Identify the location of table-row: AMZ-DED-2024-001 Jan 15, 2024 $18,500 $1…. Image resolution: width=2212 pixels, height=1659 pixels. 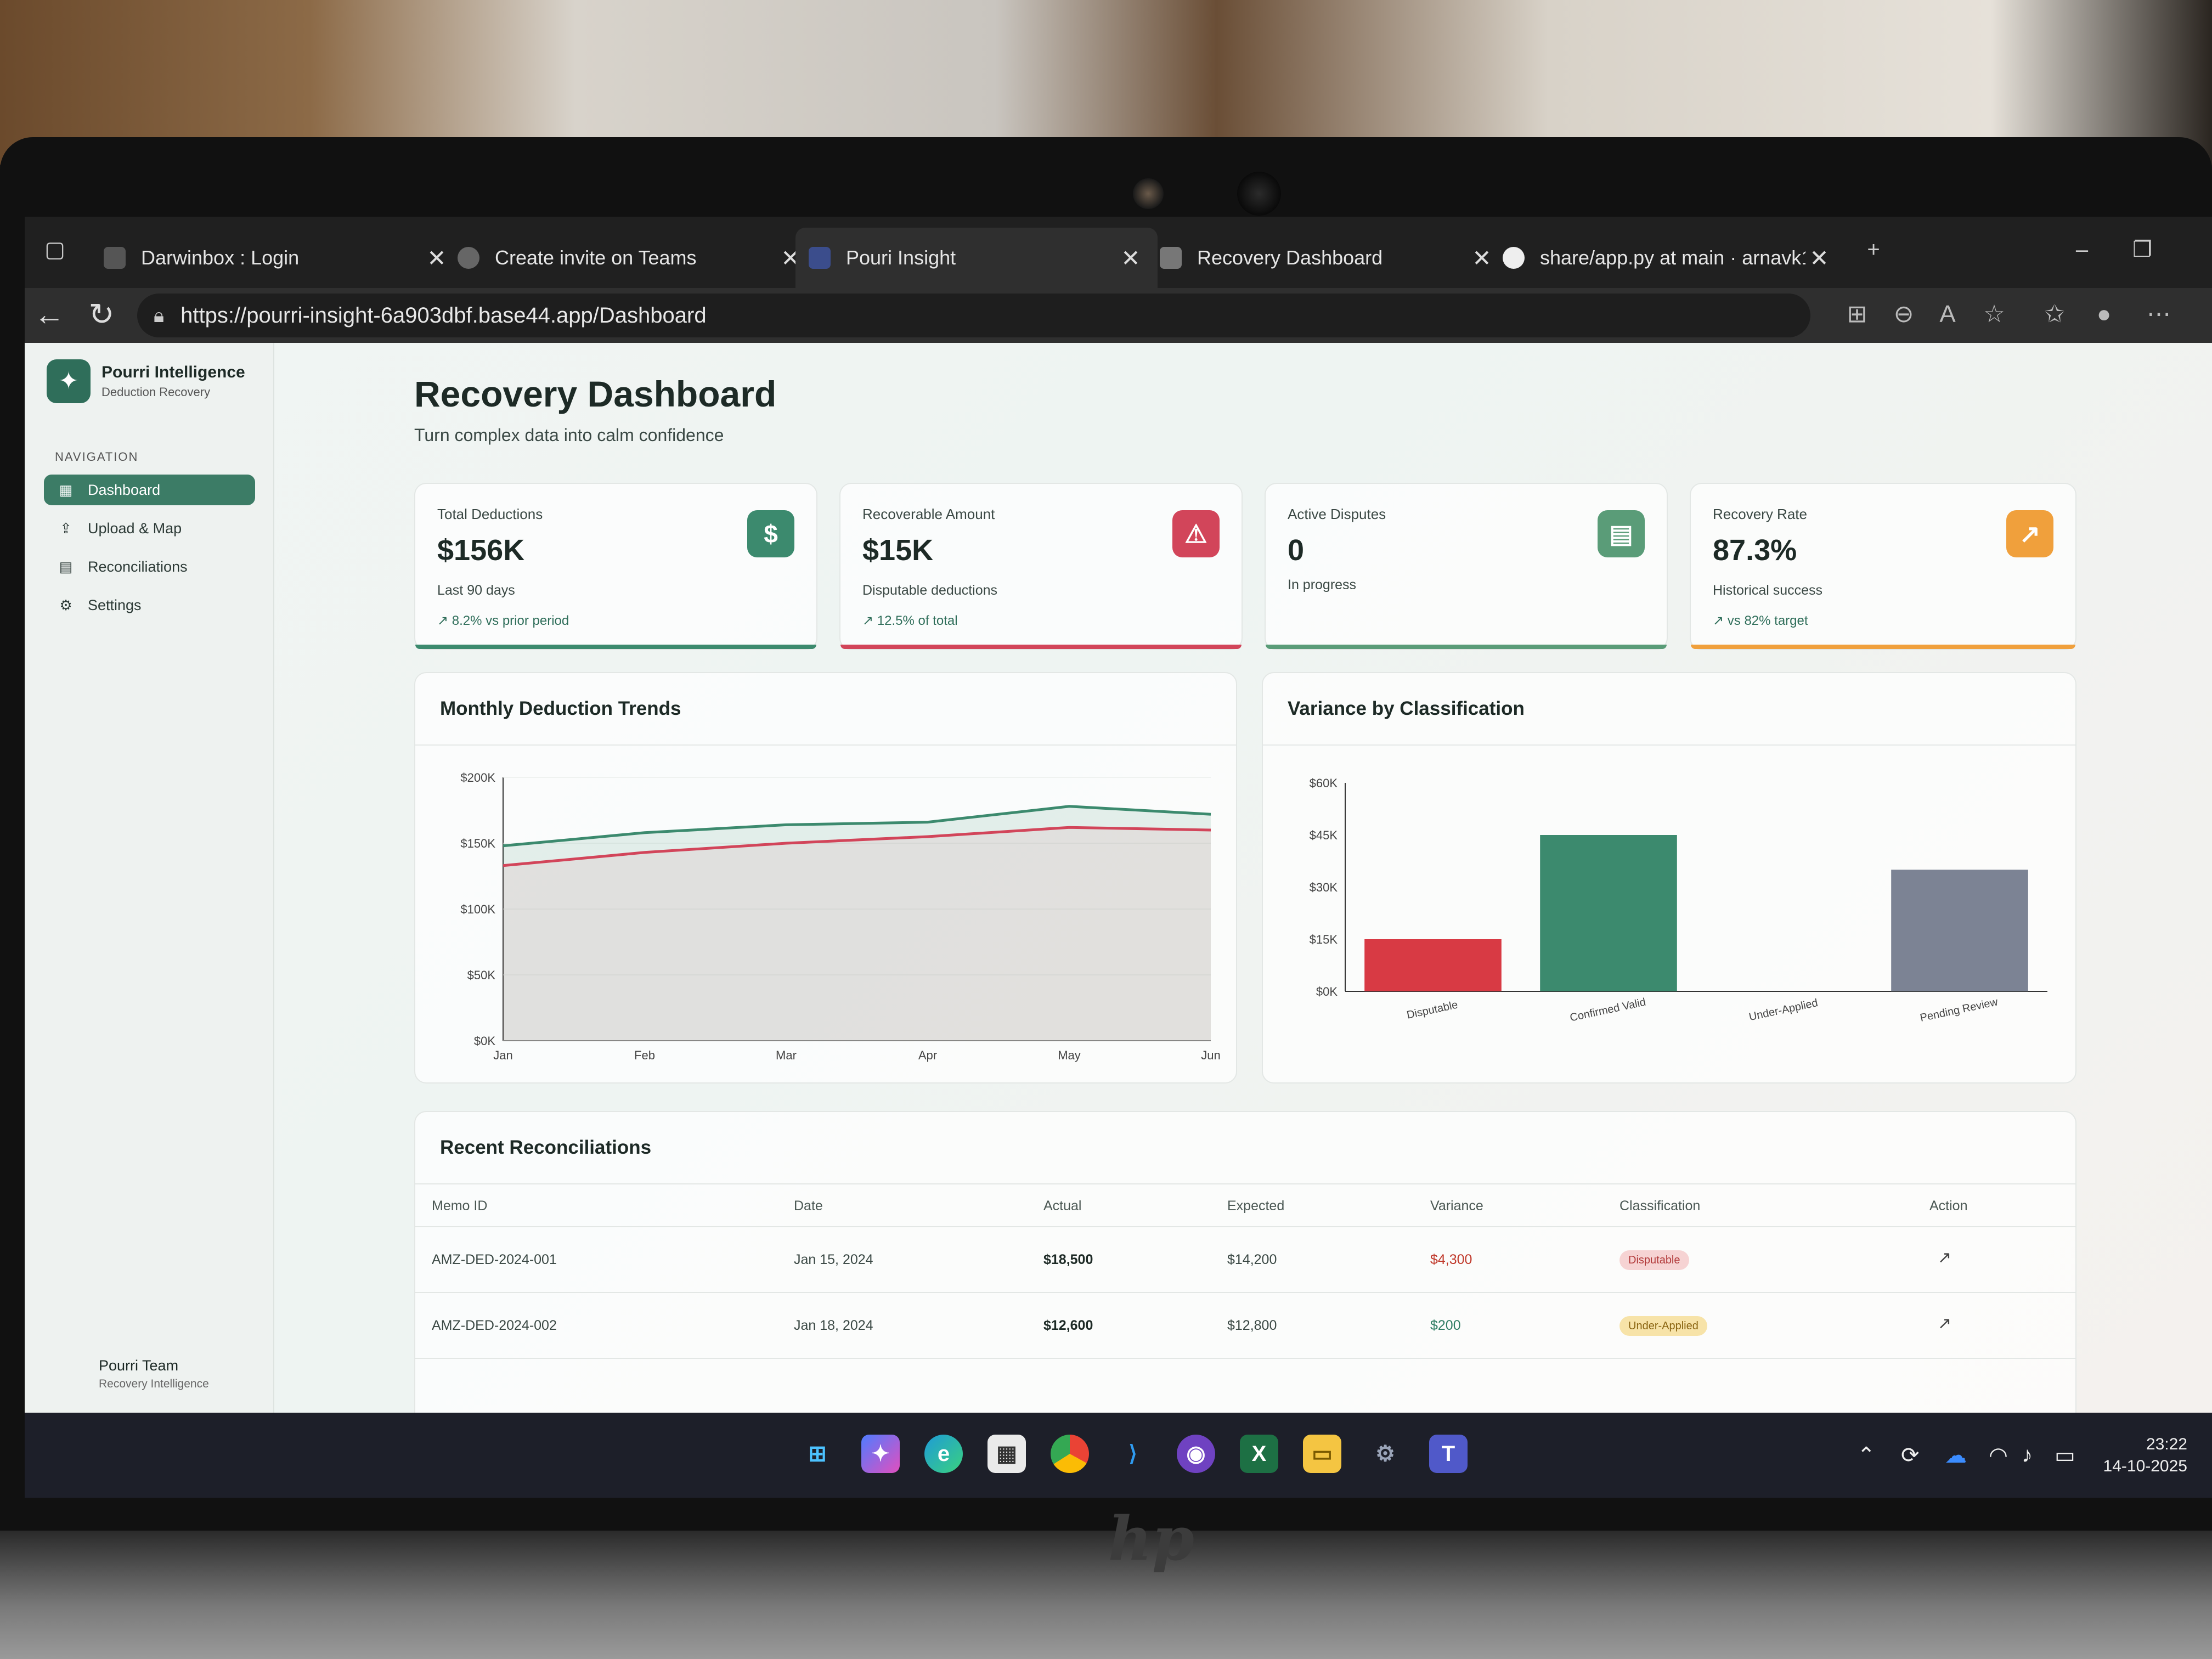
(1245, 1260).